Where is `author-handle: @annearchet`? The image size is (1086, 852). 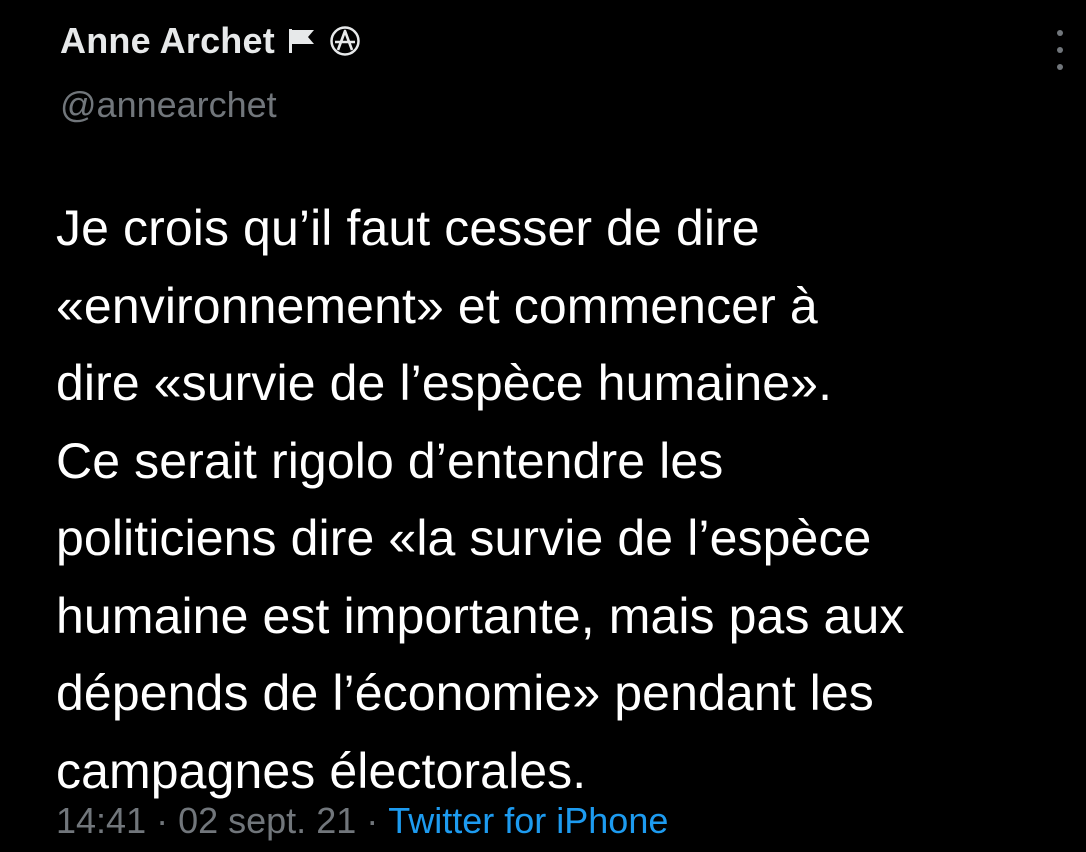 author-handle: @annearchet is located at coordinates (168, 105).